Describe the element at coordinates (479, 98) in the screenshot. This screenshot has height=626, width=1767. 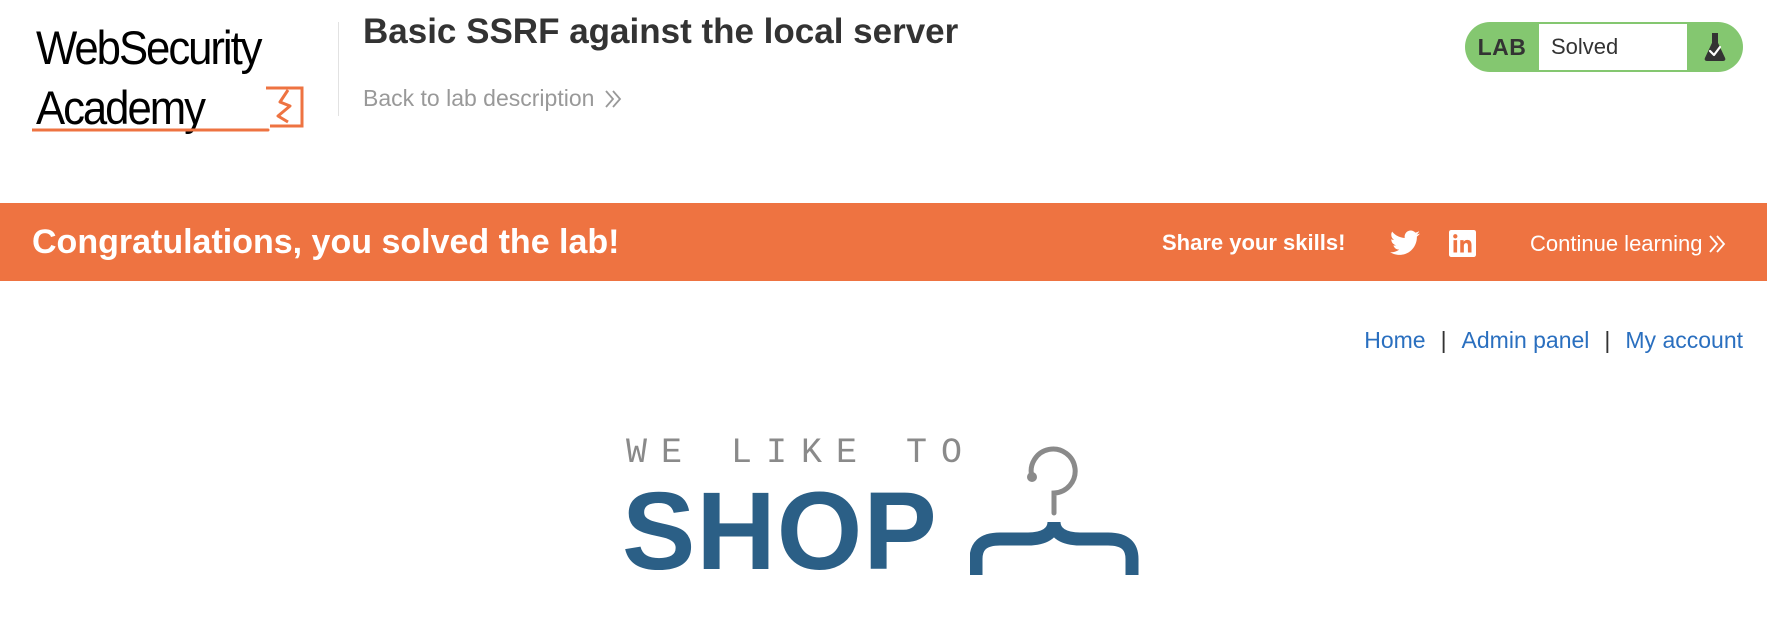
I see `back-link-label: Back to lab description` at that location.